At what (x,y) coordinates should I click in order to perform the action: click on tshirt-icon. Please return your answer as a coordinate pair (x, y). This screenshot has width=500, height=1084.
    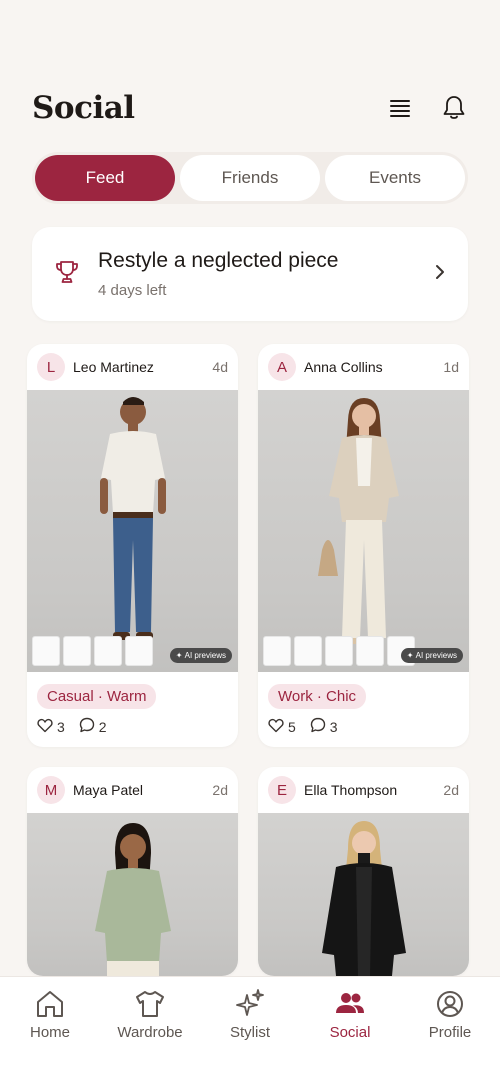
    Looking at the image, I should click on (150, 1004).